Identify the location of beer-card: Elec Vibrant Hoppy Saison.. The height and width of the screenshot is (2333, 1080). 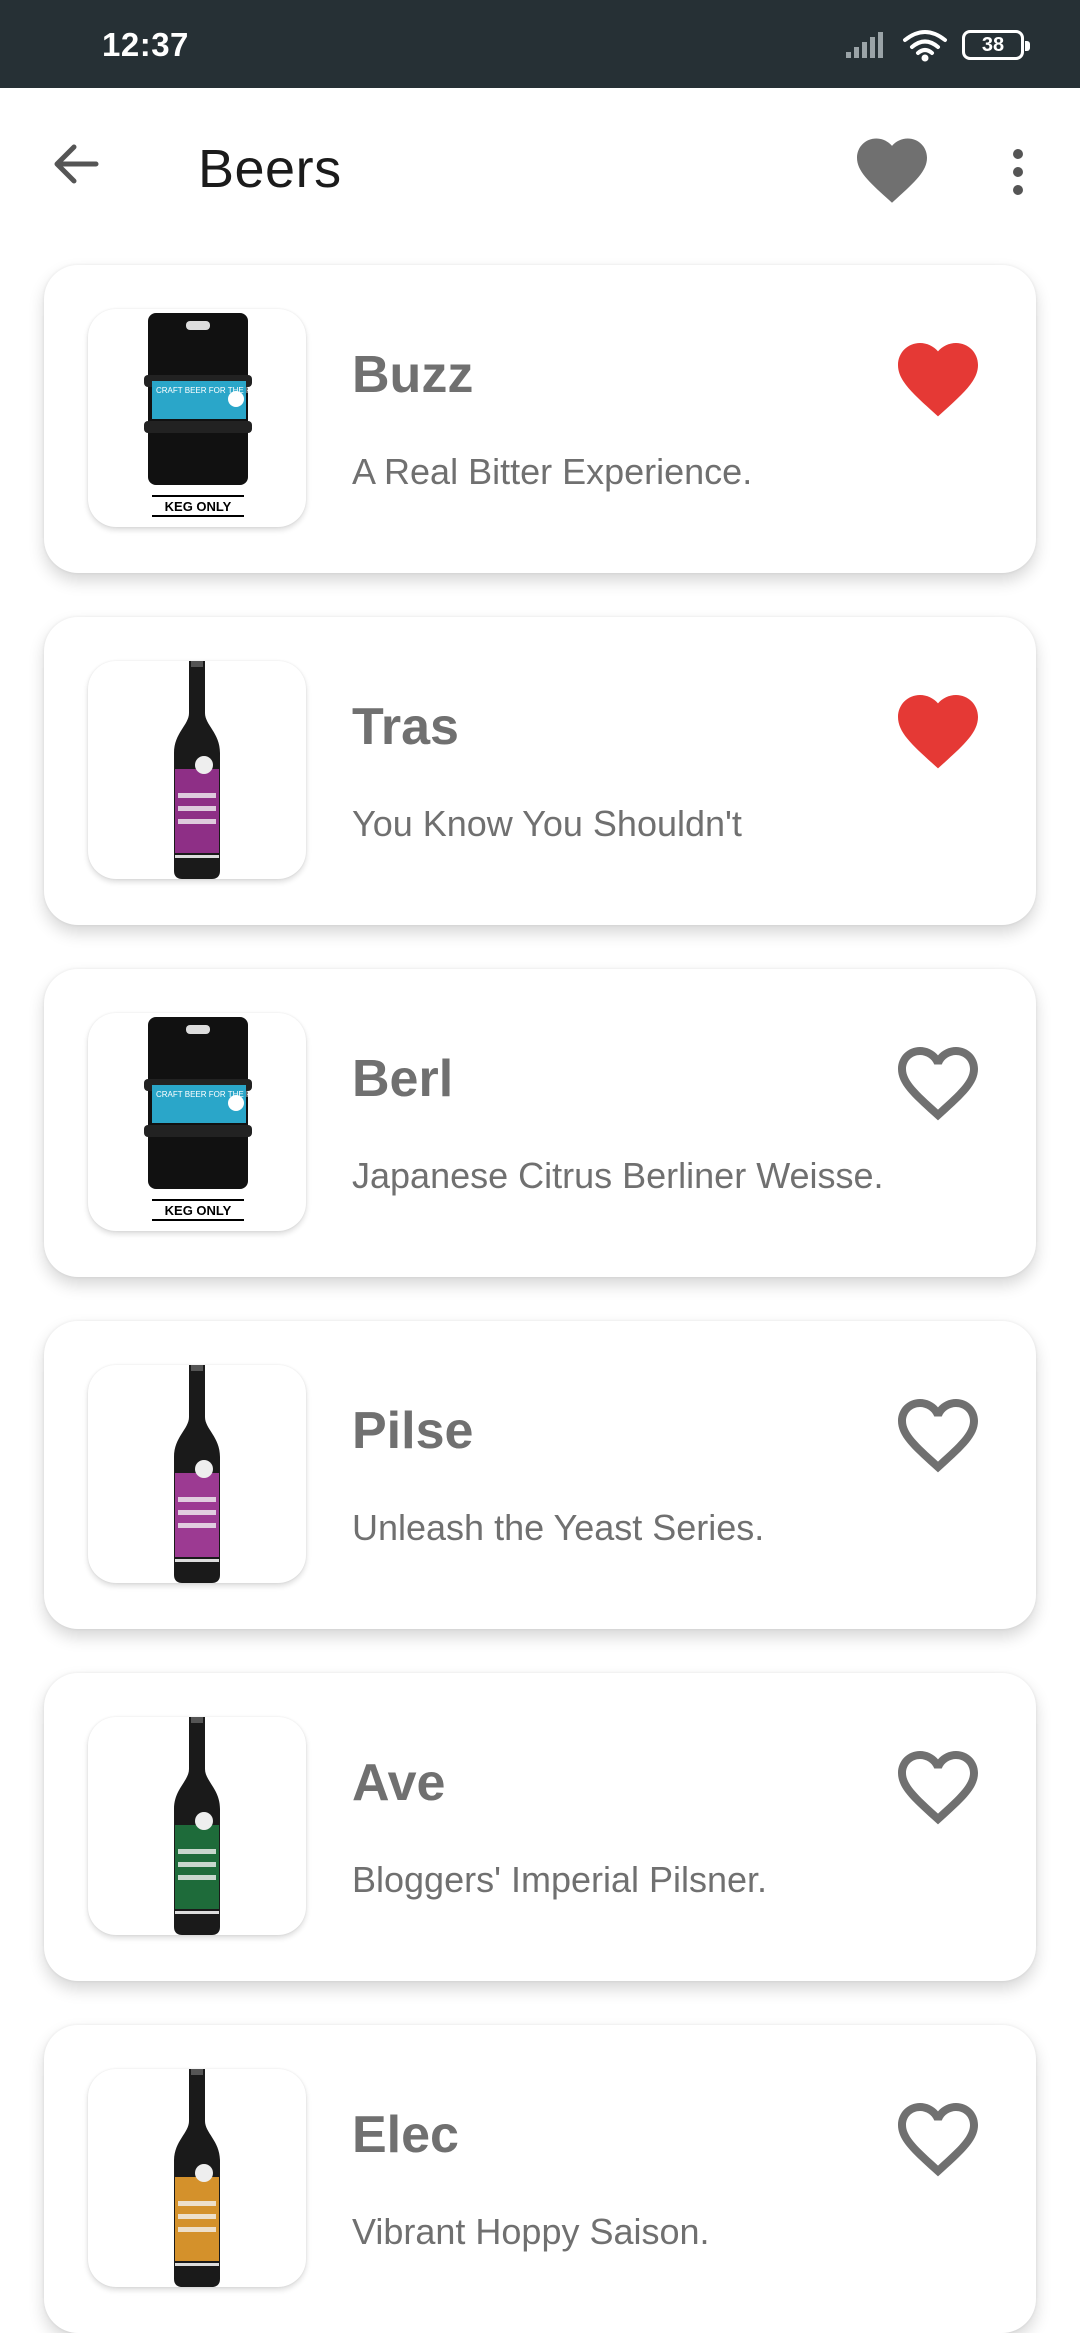
(540, 2179).